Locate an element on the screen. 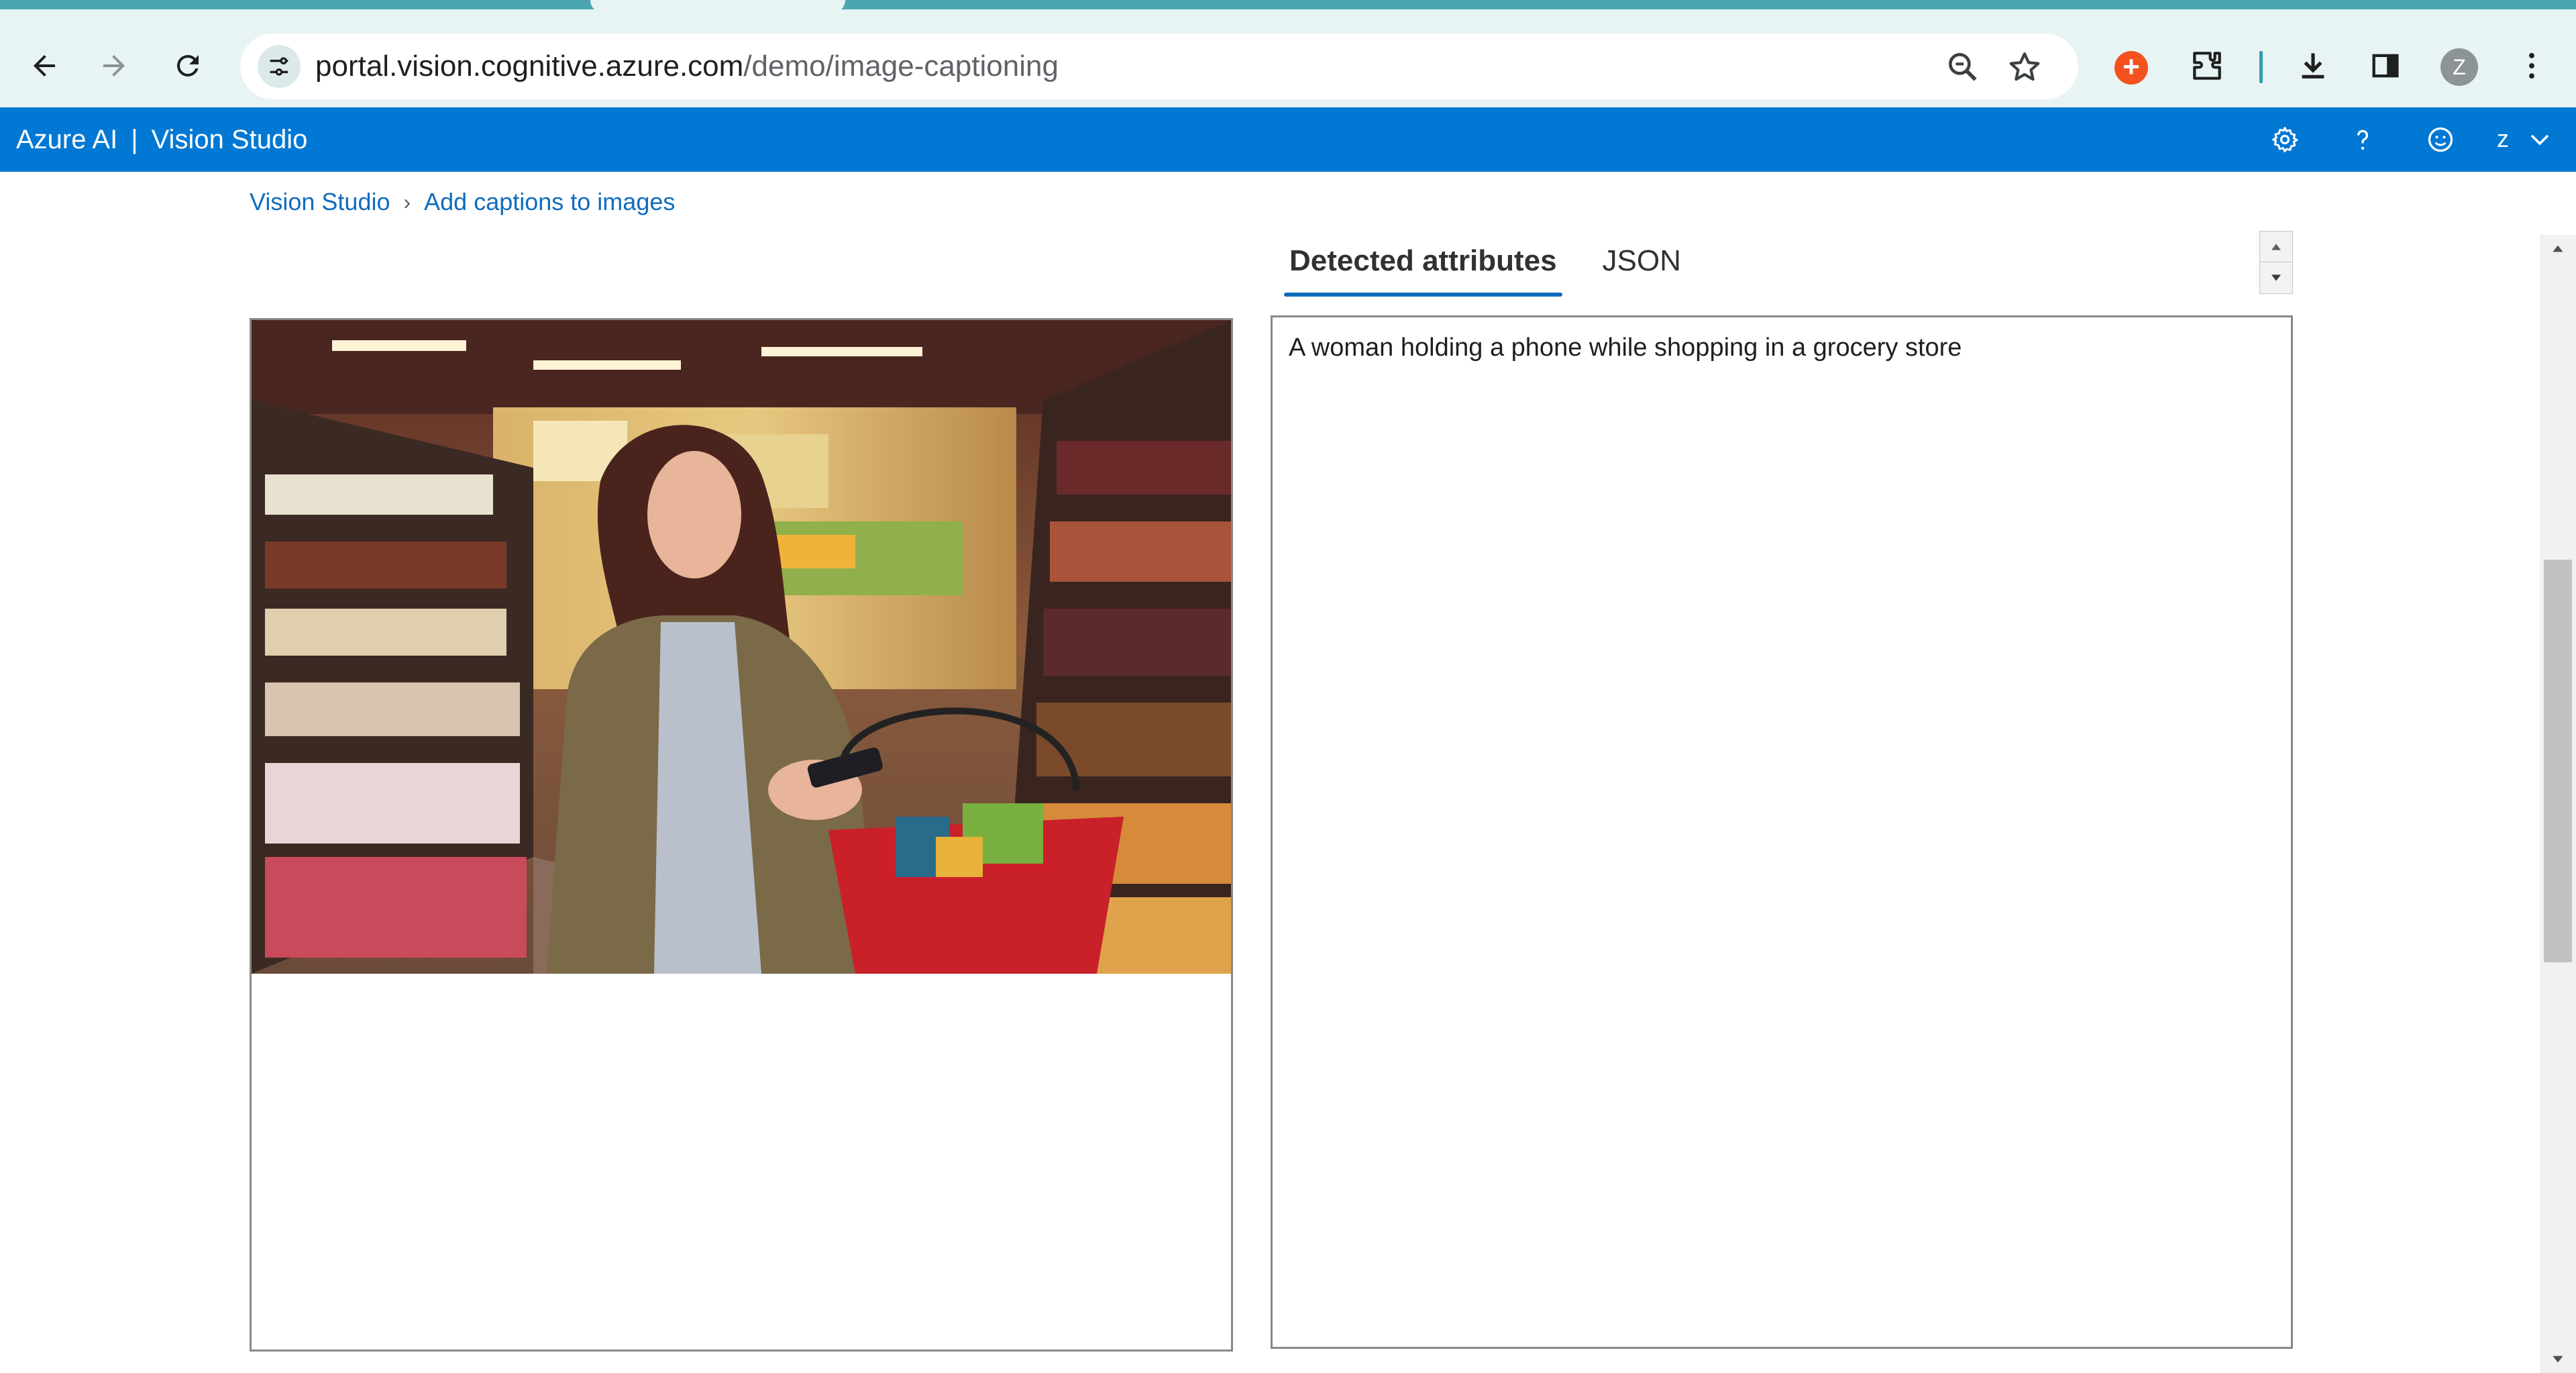 Image resolution: width=2576 pixels, height=1373 pixels. forward-button is located at coordinates (114, 66).